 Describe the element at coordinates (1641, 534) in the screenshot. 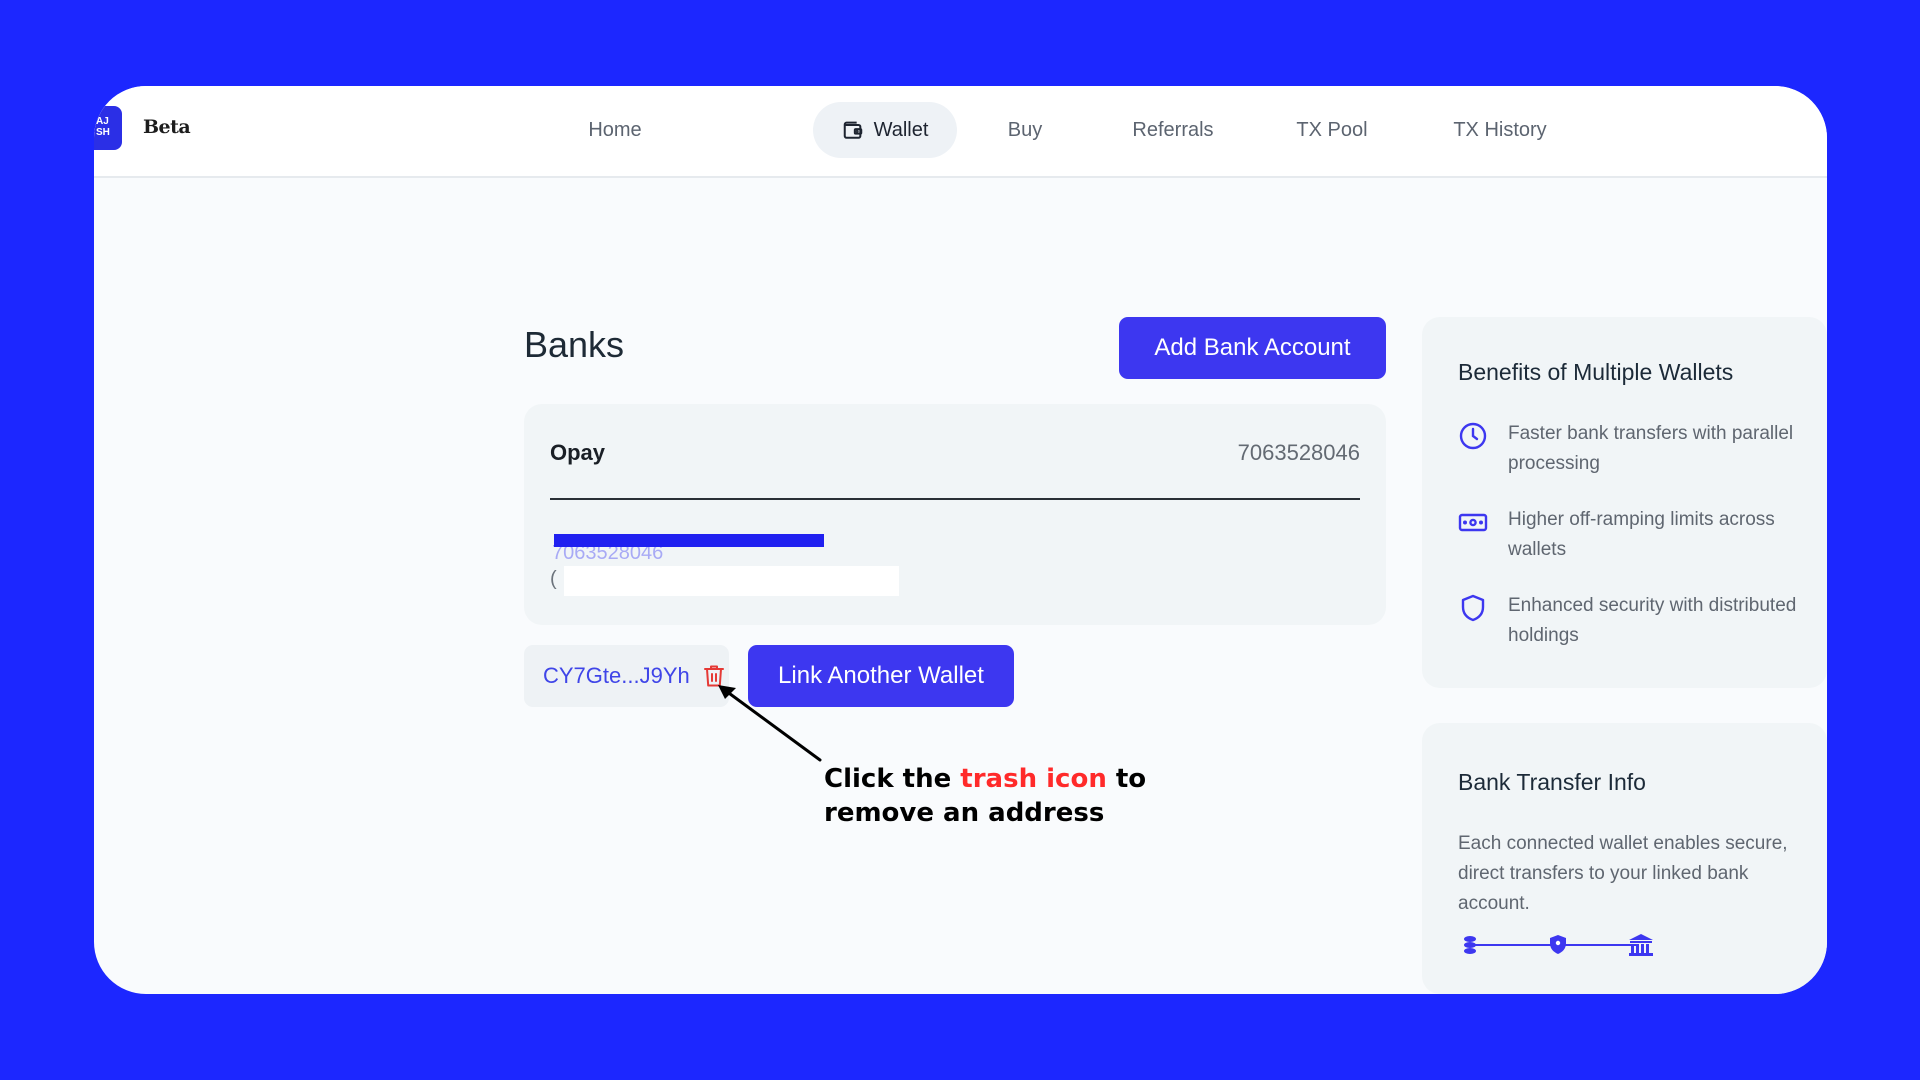

I see `benefit-text: Higher off-ramping limits across wallets` at that location.